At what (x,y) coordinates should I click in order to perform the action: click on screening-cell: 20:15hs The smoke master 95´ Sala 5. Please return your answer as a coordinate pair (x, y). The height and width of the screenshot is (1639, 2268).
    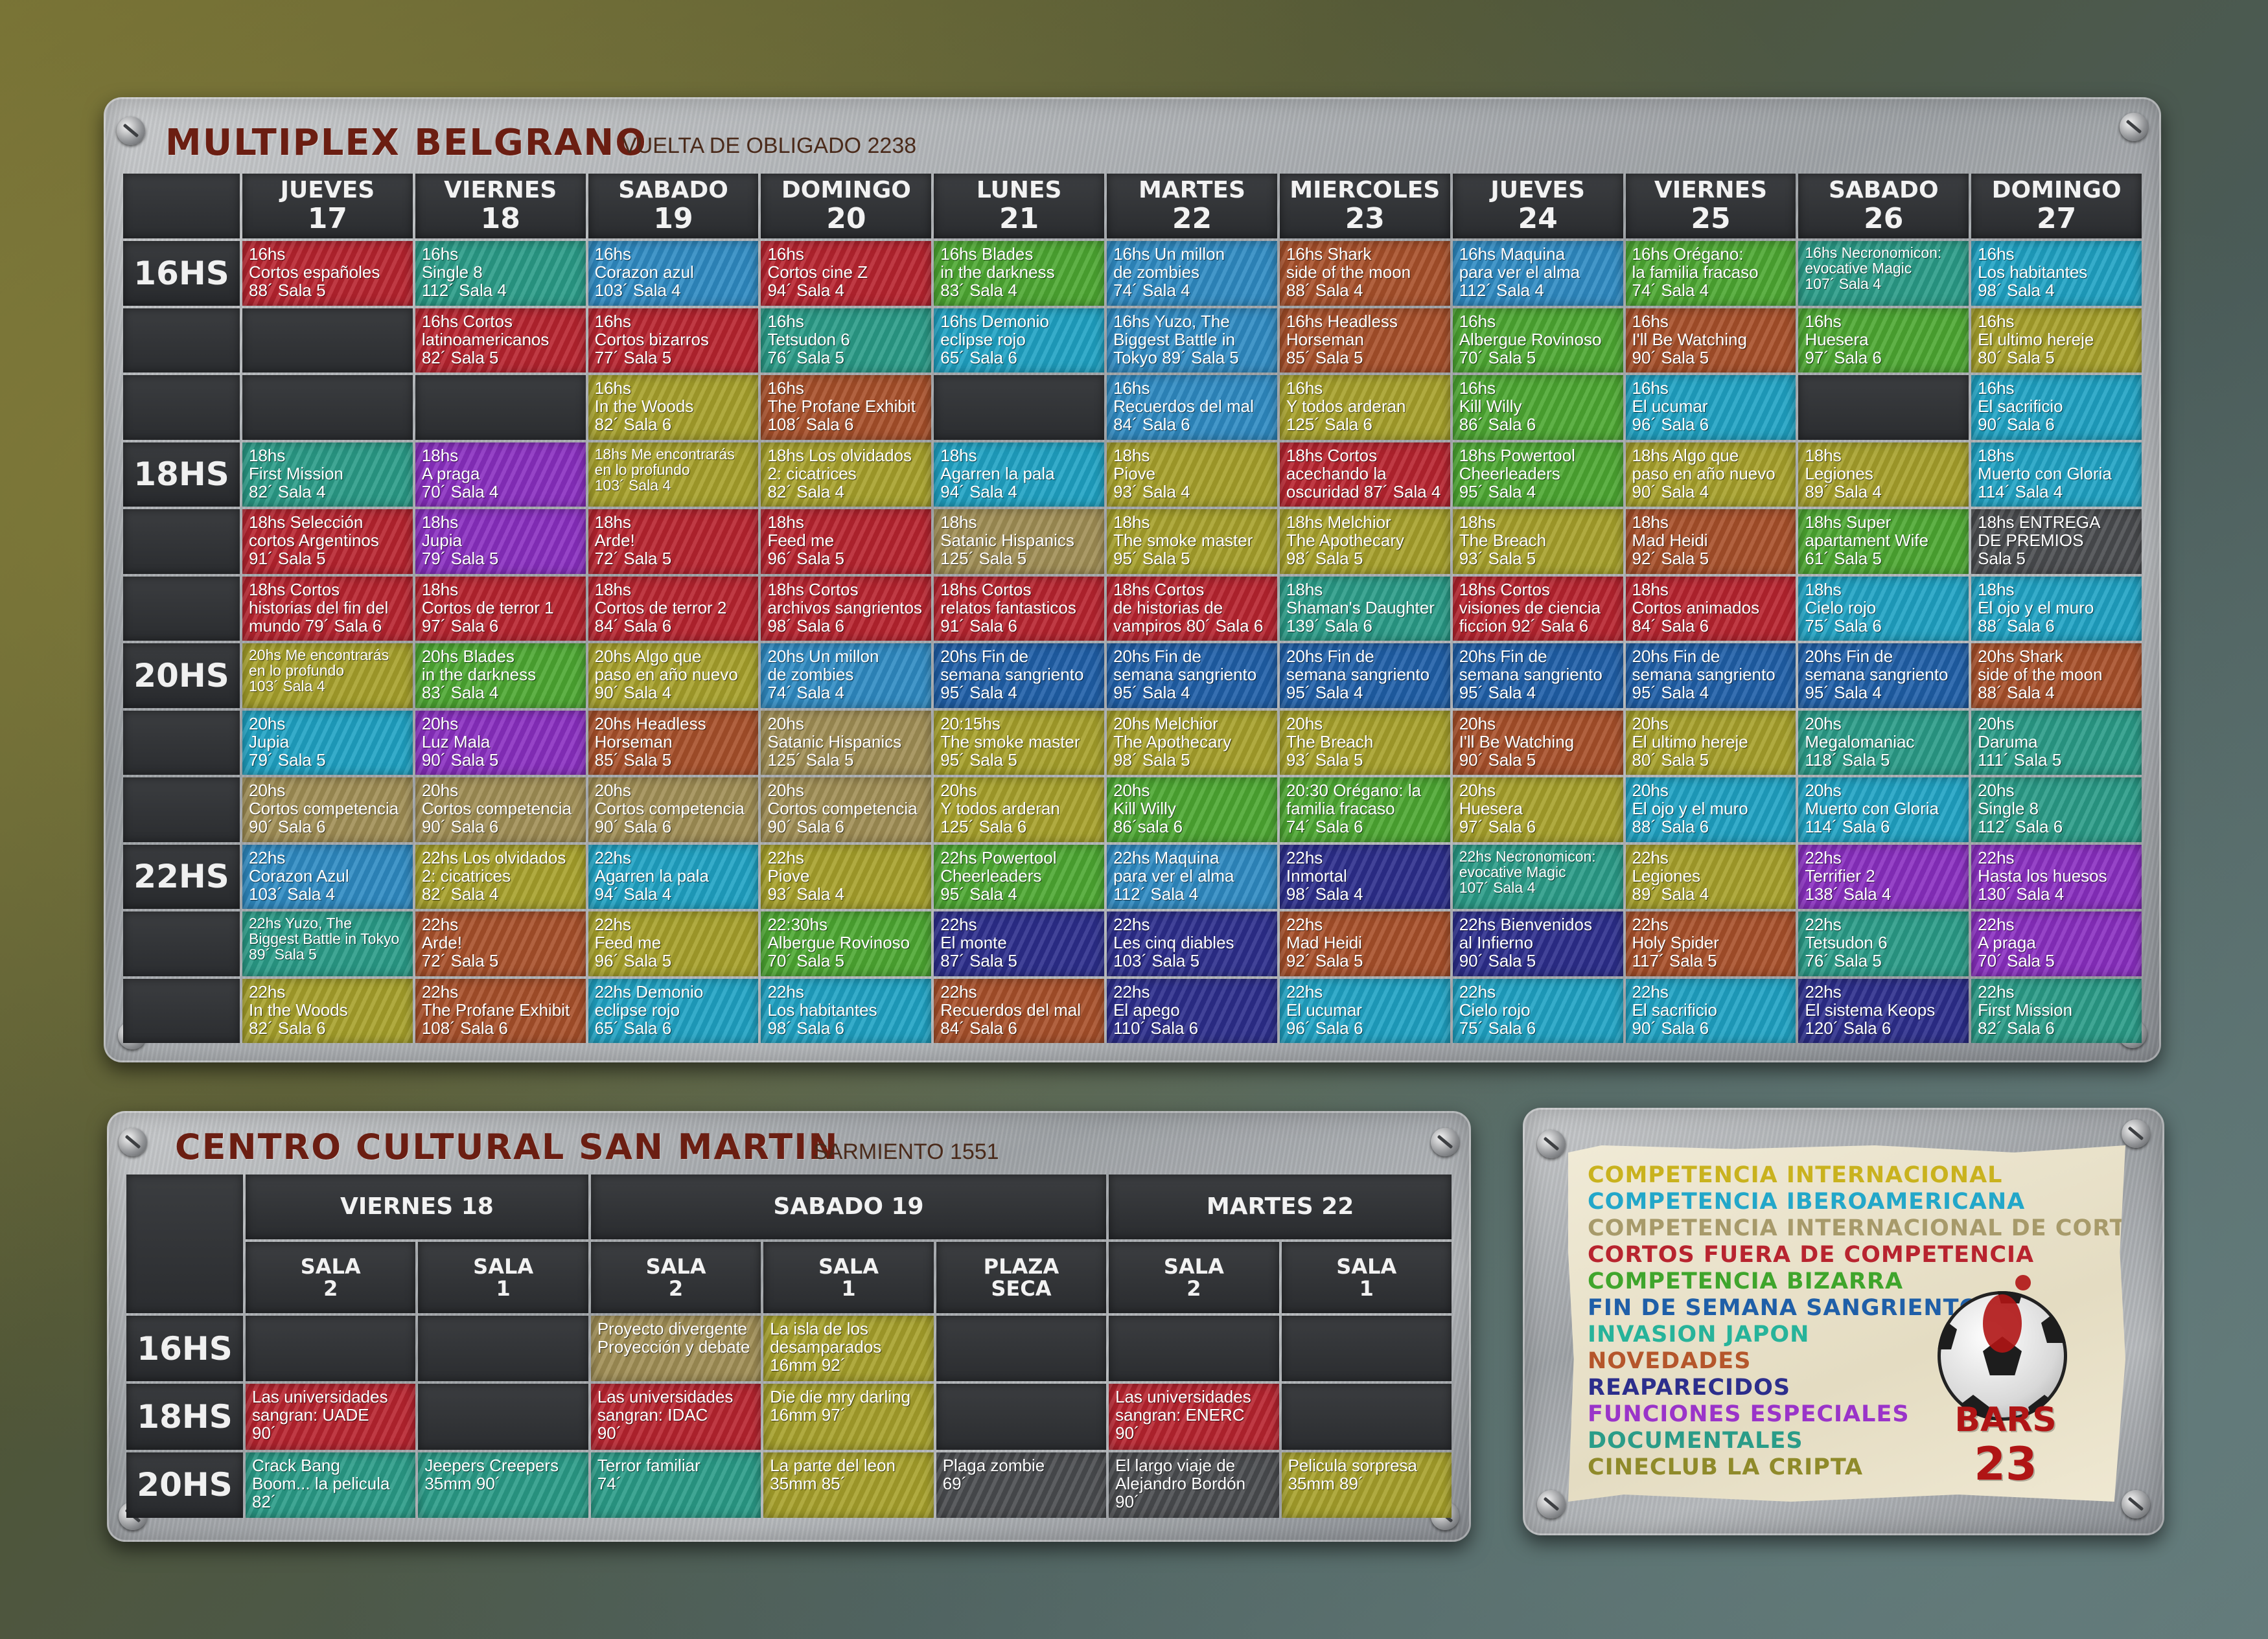
    Looking at the image, I should click on (1020, 743).